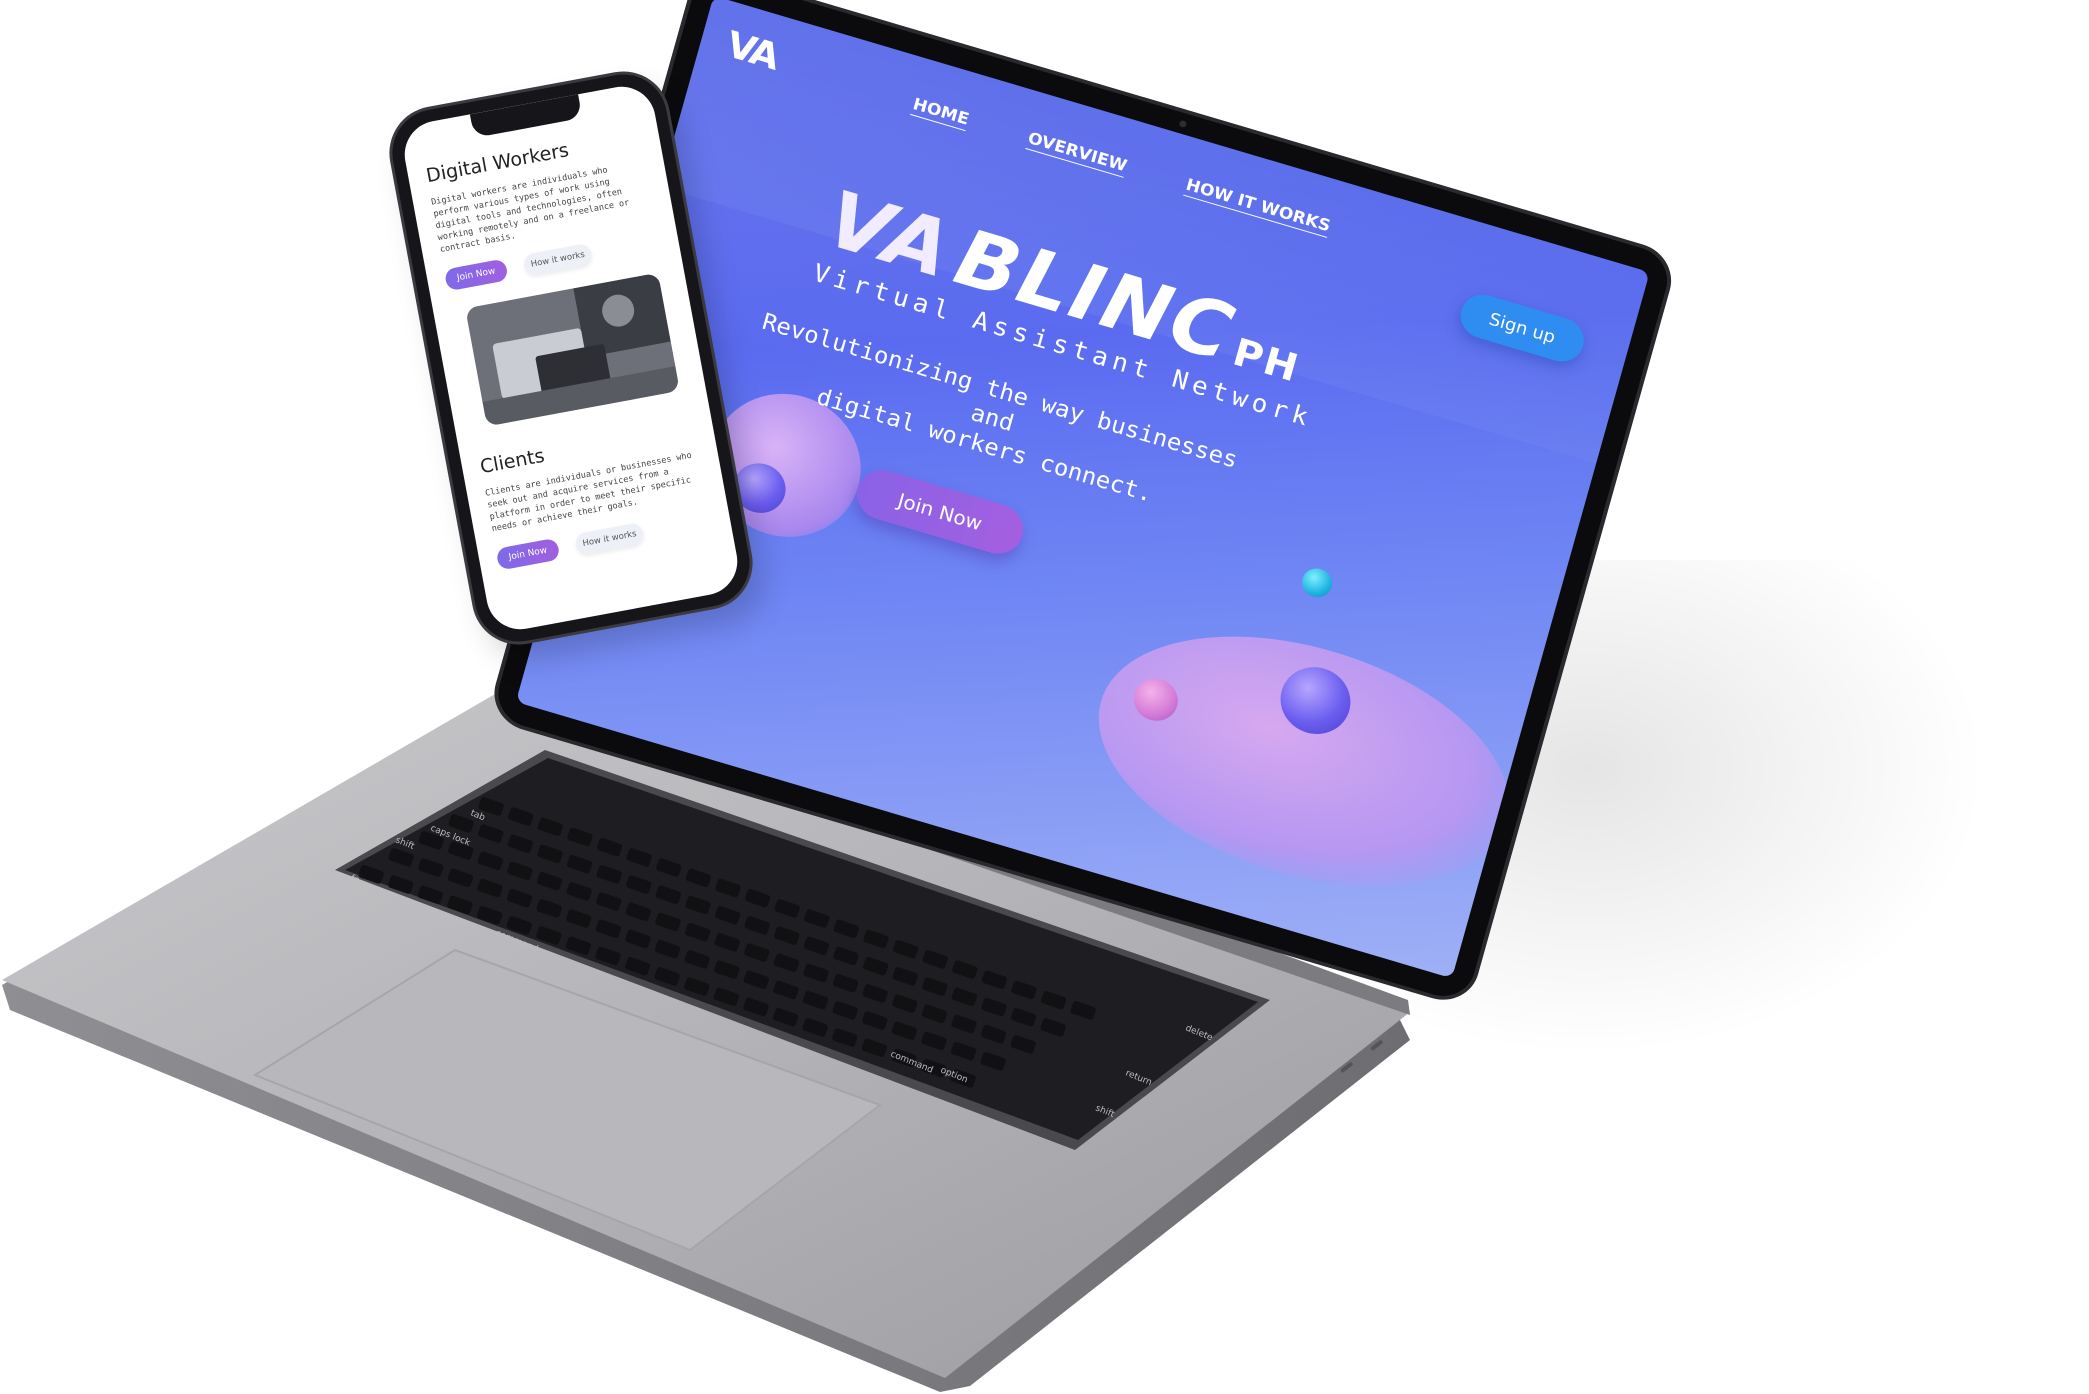 The width and height of the screenshot is (2089, 1394). I want to click on phone-notch, so click(526, 116).